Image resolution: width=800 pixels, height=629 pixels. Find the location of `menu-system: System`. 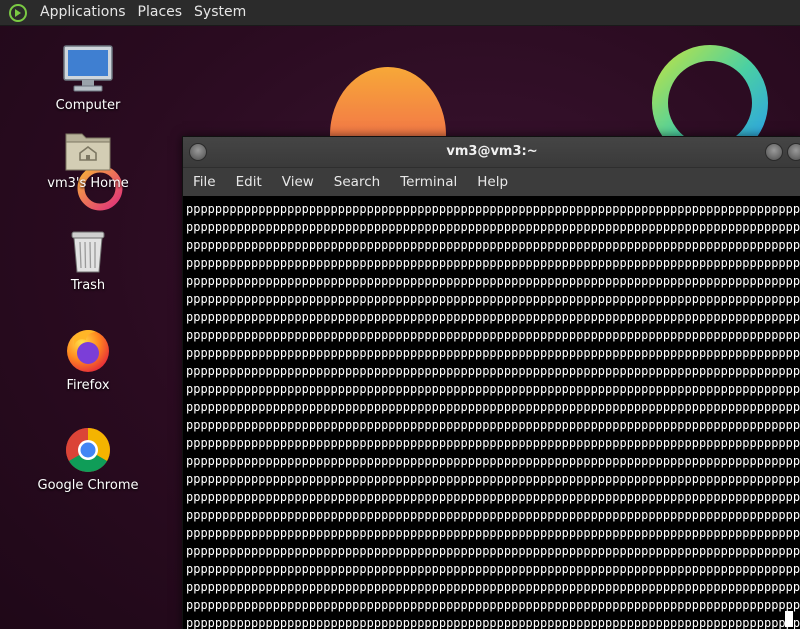

menu-system: System is located at coordinates (220, 12).